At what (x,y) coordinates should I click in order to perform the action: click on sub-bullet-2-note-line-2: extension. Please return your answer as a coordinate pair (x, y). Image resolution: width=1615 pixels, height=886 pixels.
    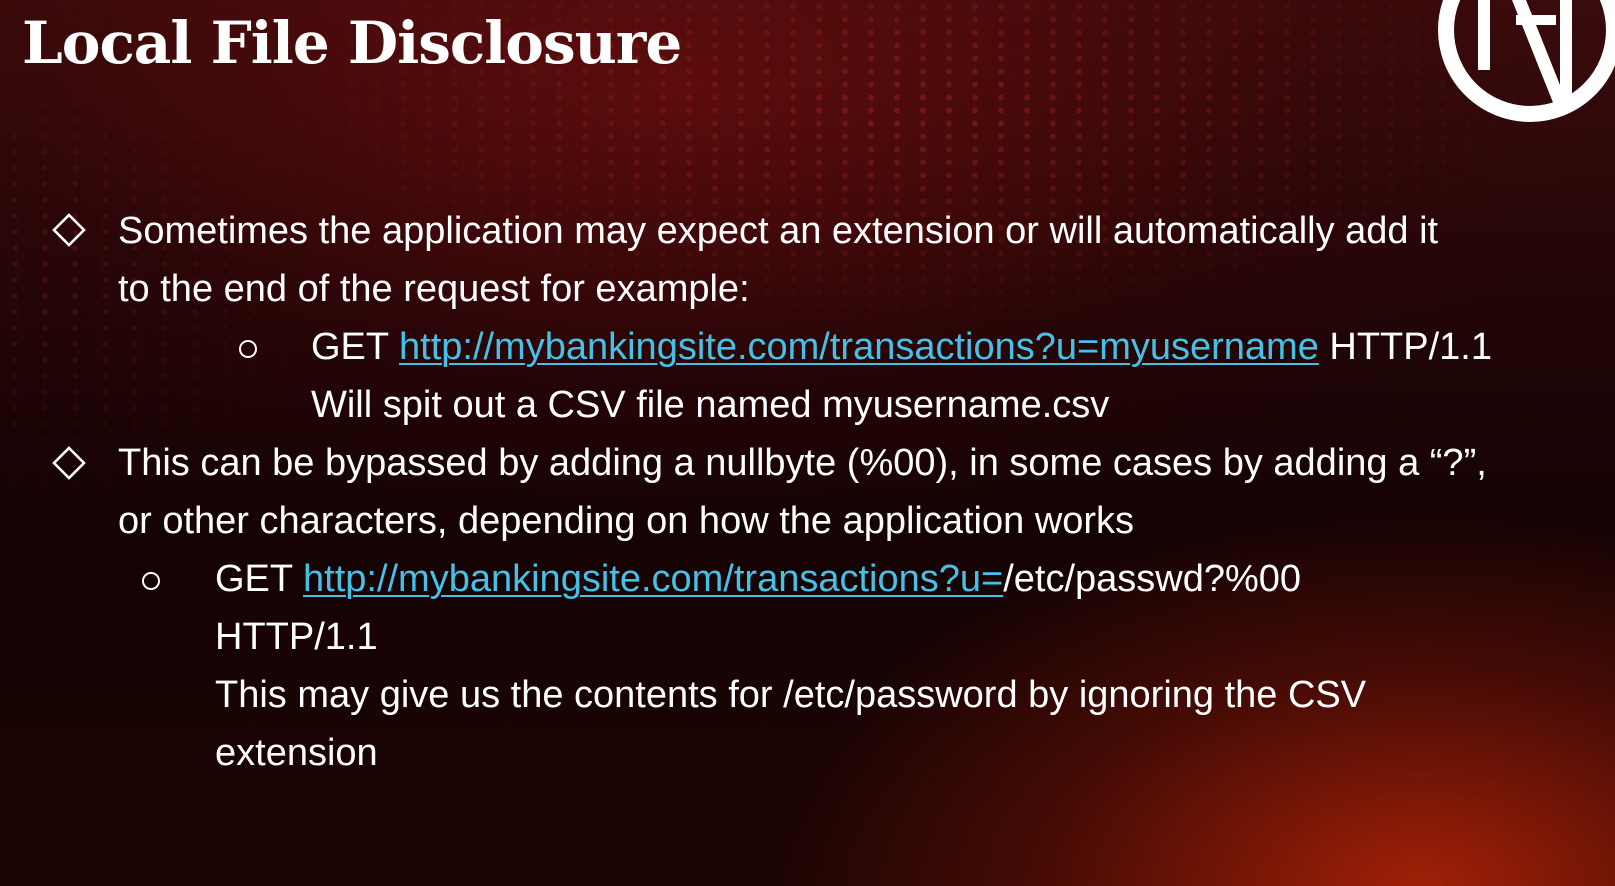
    Looking at the image, I should click on (296, 753).